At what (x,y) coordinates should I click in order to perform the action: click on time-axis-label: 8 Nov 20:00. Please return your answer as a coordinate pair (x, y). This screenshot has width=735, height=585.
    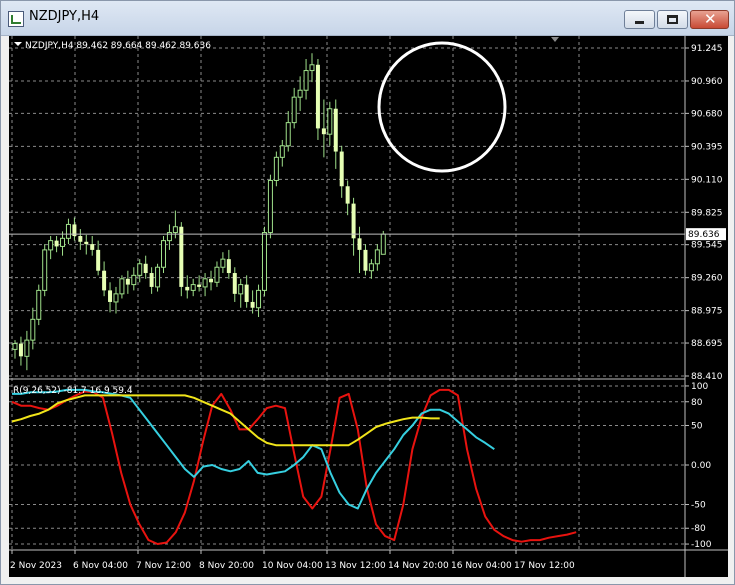
    Looking at the image, I should click on (226, 566).